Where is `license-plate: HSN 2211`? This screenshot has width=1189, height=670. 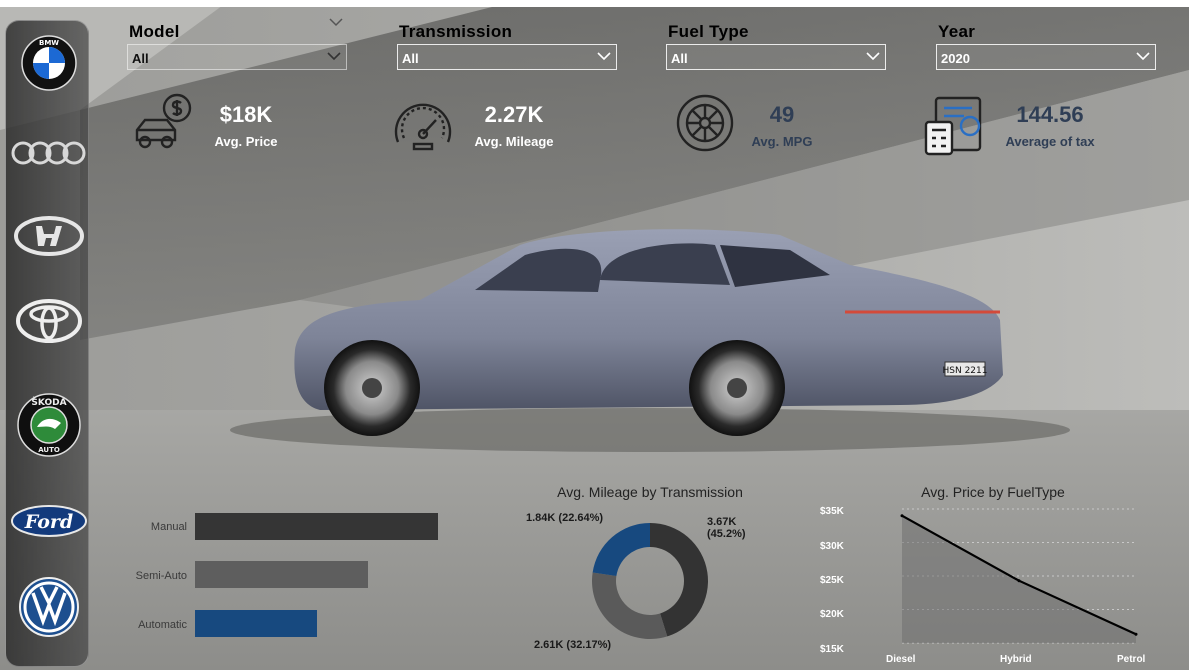
license-plate: HSN 2211 is located at coordinates (965, 371).